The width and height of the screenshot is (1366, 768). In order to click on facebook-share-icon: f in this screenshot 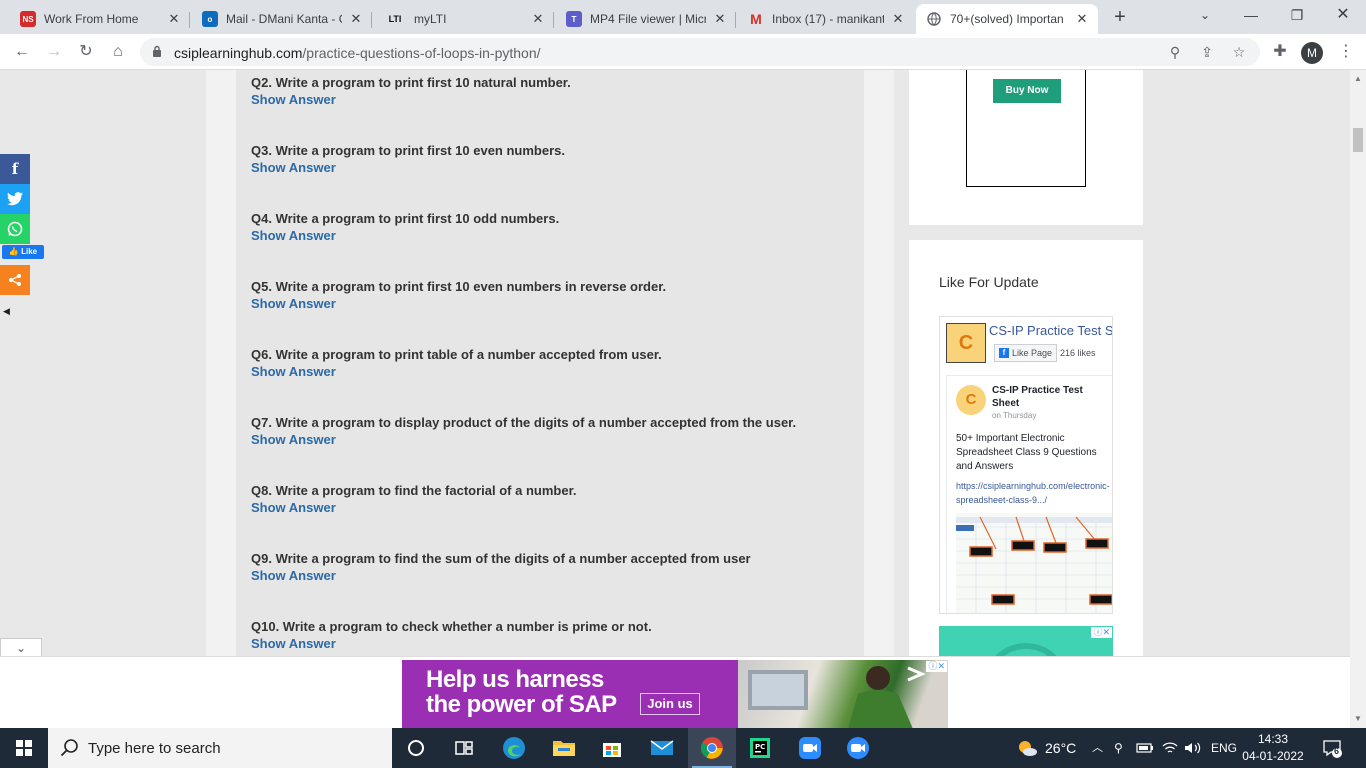, I will do `click(15, 169)`.